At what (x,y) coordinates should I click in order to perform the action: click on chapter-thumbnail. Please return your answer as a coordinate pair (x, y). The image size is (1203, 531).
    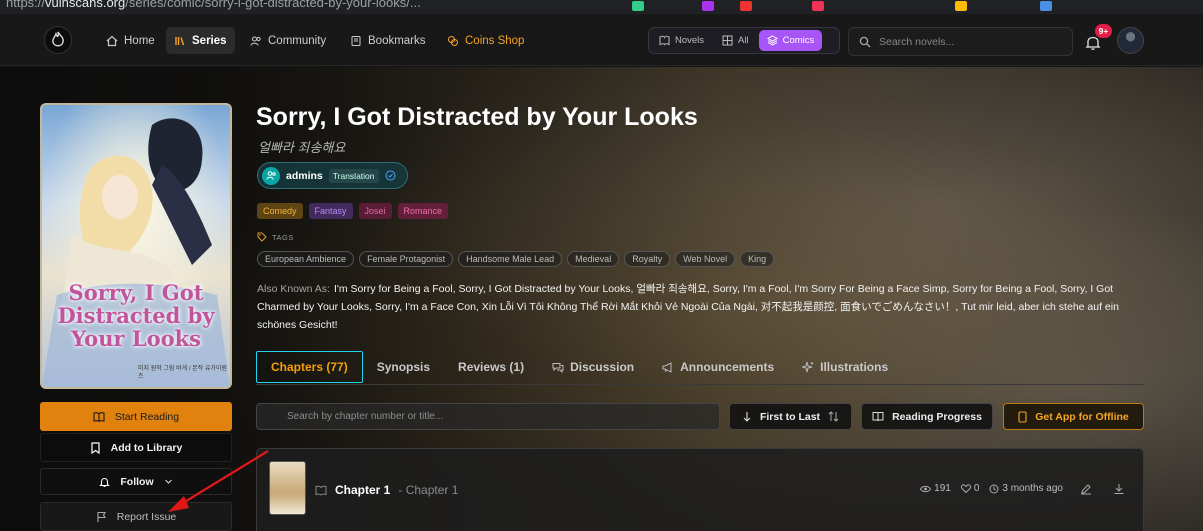
    Looking at the image, I should click on (287, 488).